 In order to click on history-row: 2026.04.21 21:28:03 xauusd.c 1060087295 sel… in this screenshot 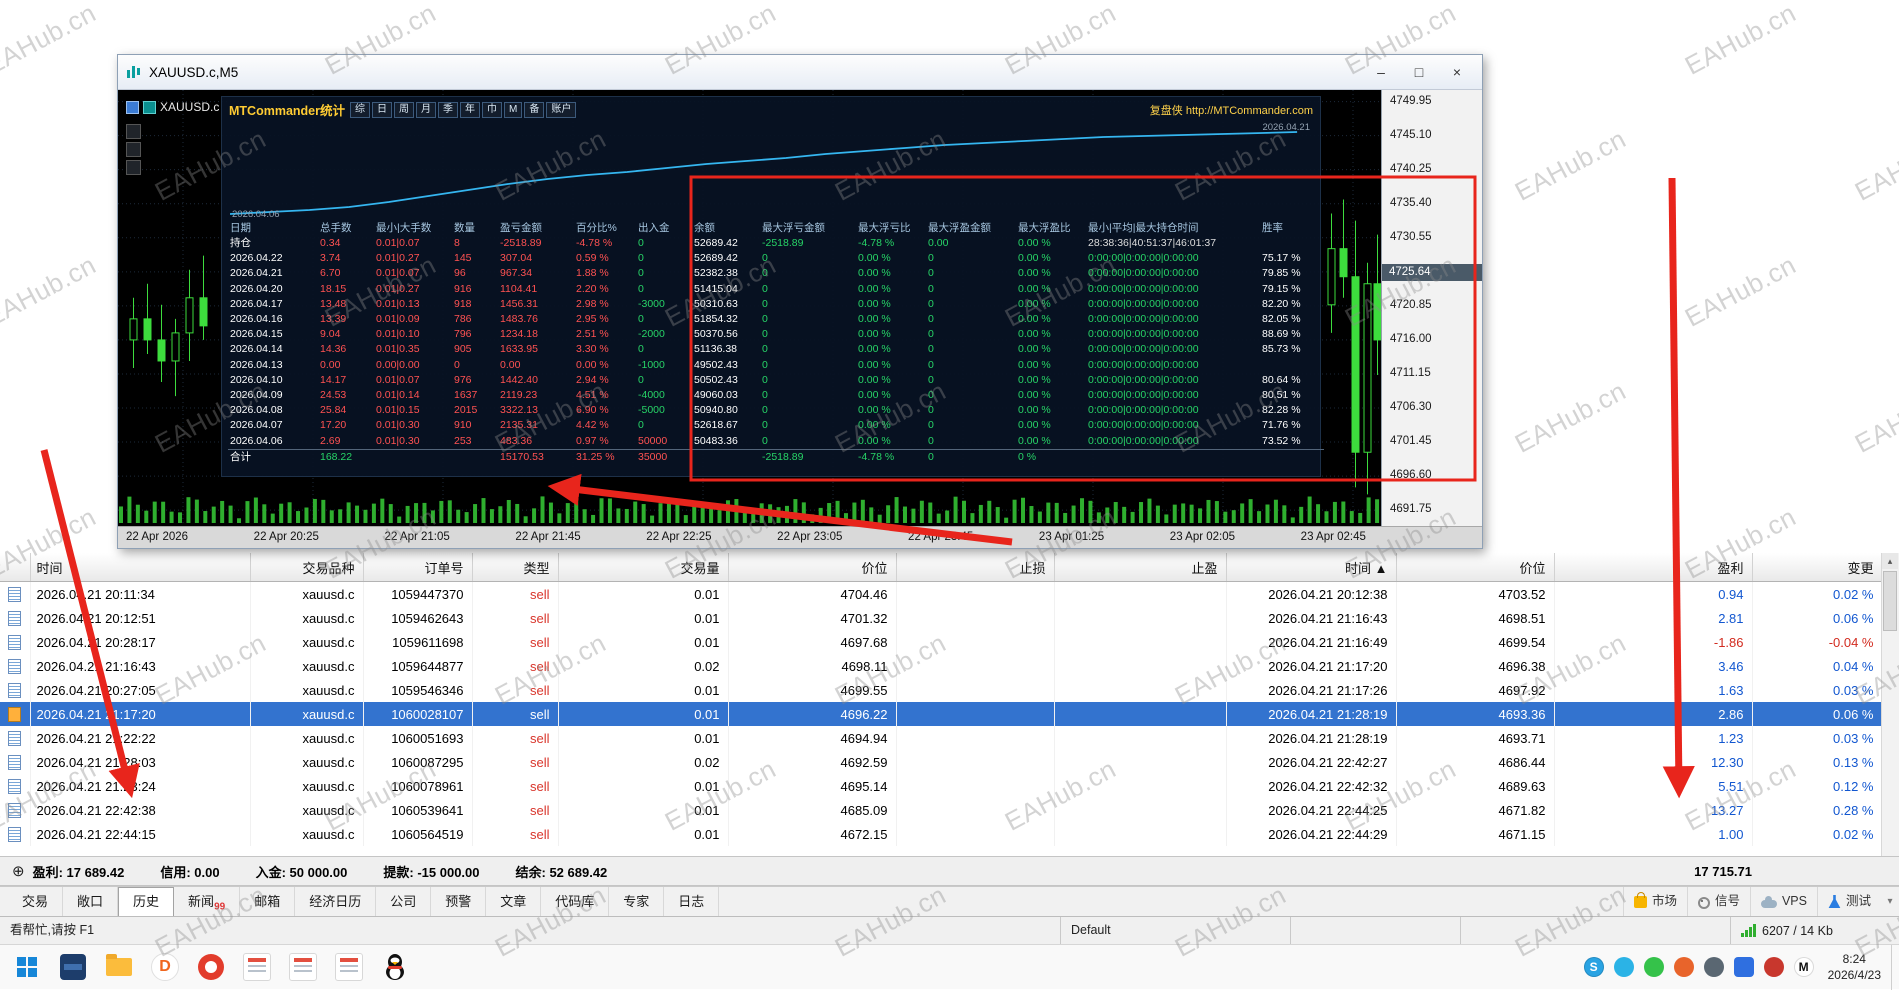, I will do `click(941, 762)`.